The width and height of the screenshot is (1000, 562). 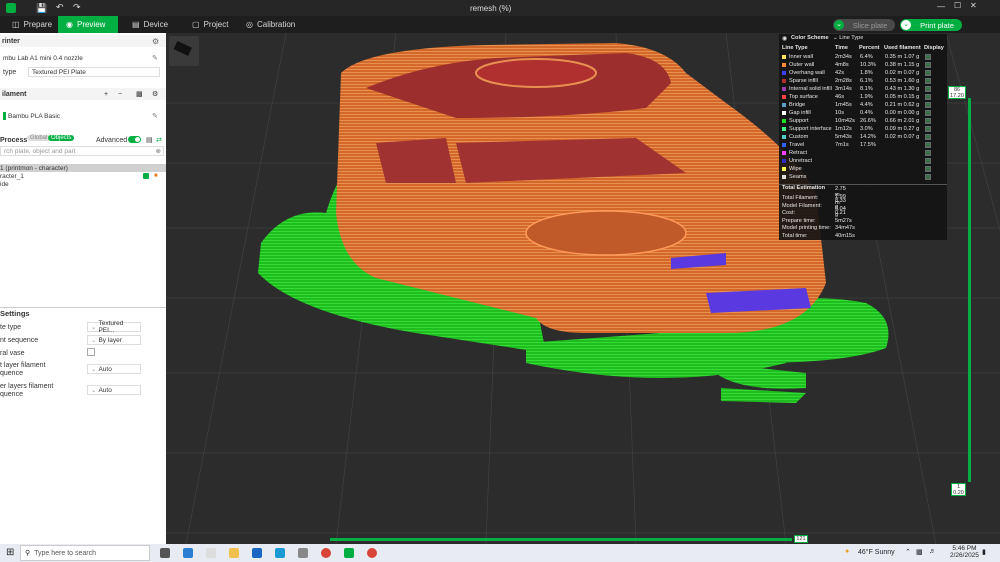 What do you see at coordinates (11, 8) in the screenshot?
I see `app-logo-icon` at bounding box center [11, 8].